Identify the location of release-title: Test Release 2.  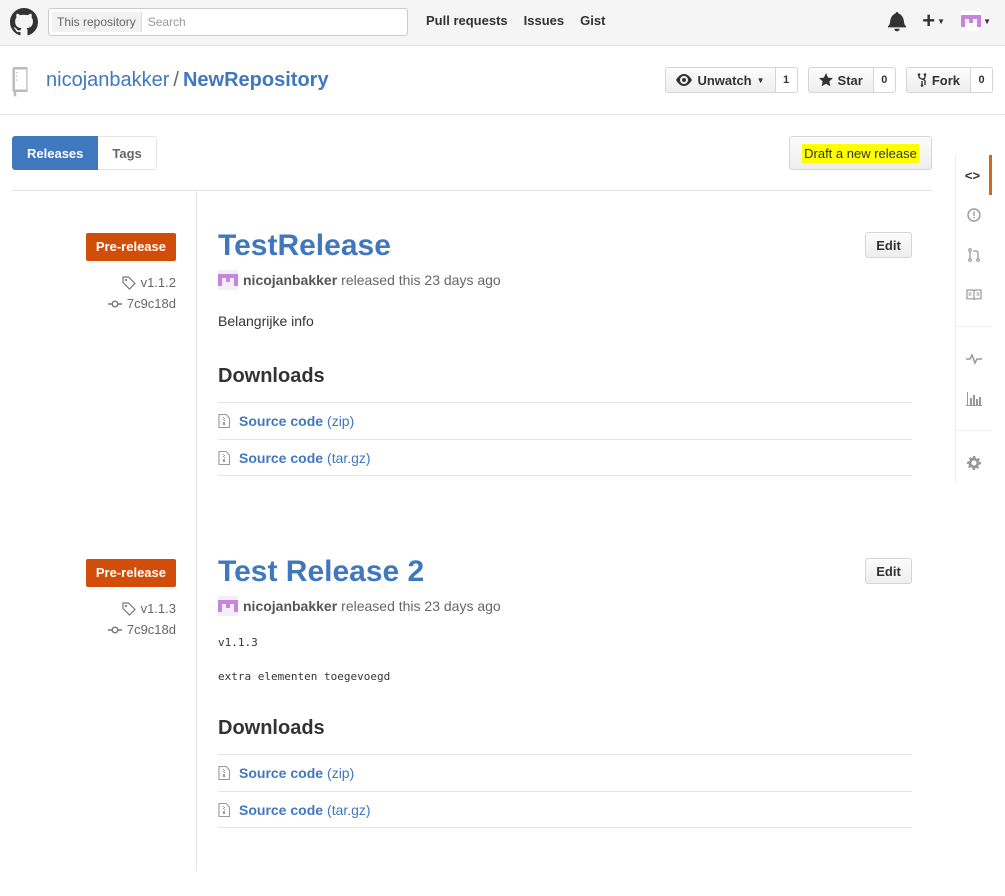
(321, 572).